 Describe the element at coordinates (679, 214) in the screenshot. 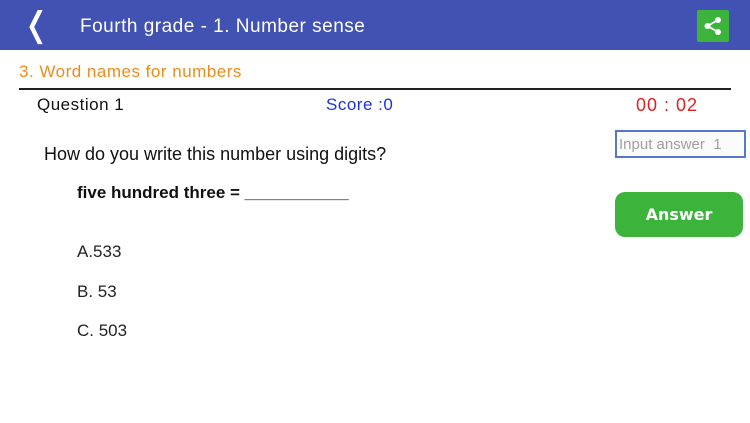

I see `answer-button: Answer` at that location.